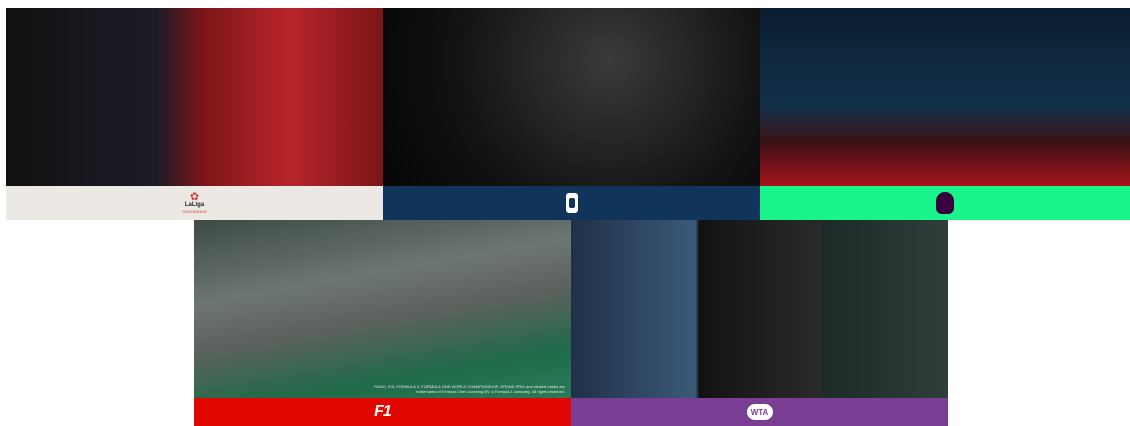  Describe the element at coordinates (194, 97) in the screenshot. I see `laliga-players-photo` at that location.